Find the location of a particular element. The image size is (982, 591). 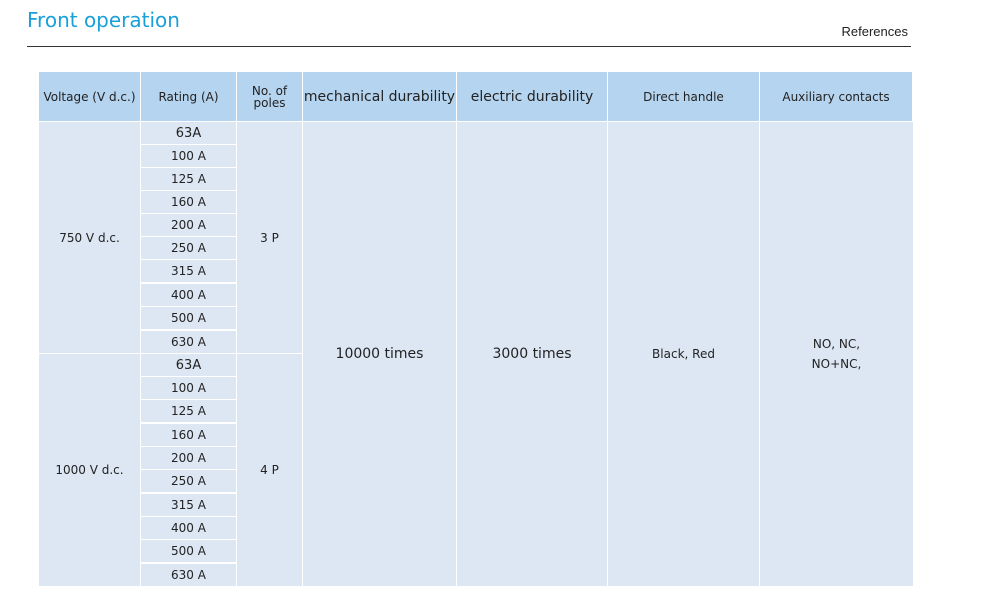

poles-cell: 3 P is located at coordinates (269, 237).